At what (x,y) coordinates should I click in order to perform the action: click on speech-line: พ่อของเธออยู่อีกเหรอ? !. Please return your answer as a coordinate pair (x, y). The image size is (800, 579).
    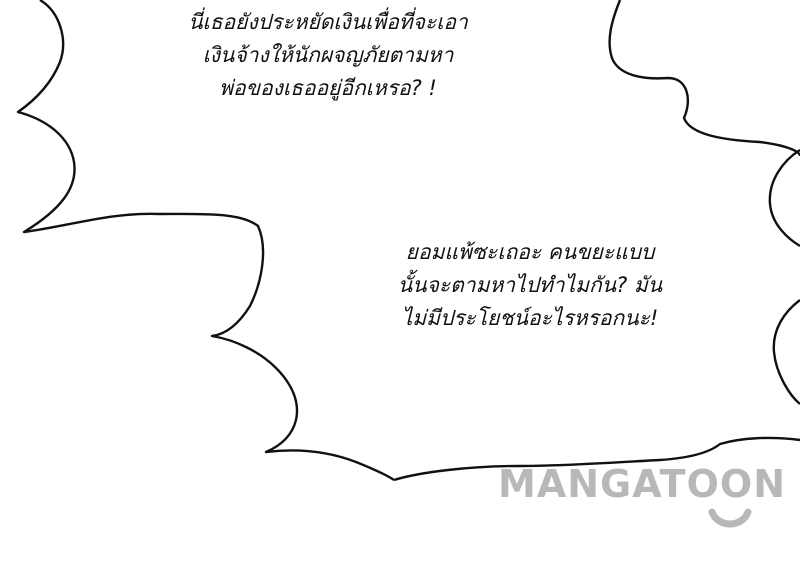
    Looking at the image, I should click on (328, 88).